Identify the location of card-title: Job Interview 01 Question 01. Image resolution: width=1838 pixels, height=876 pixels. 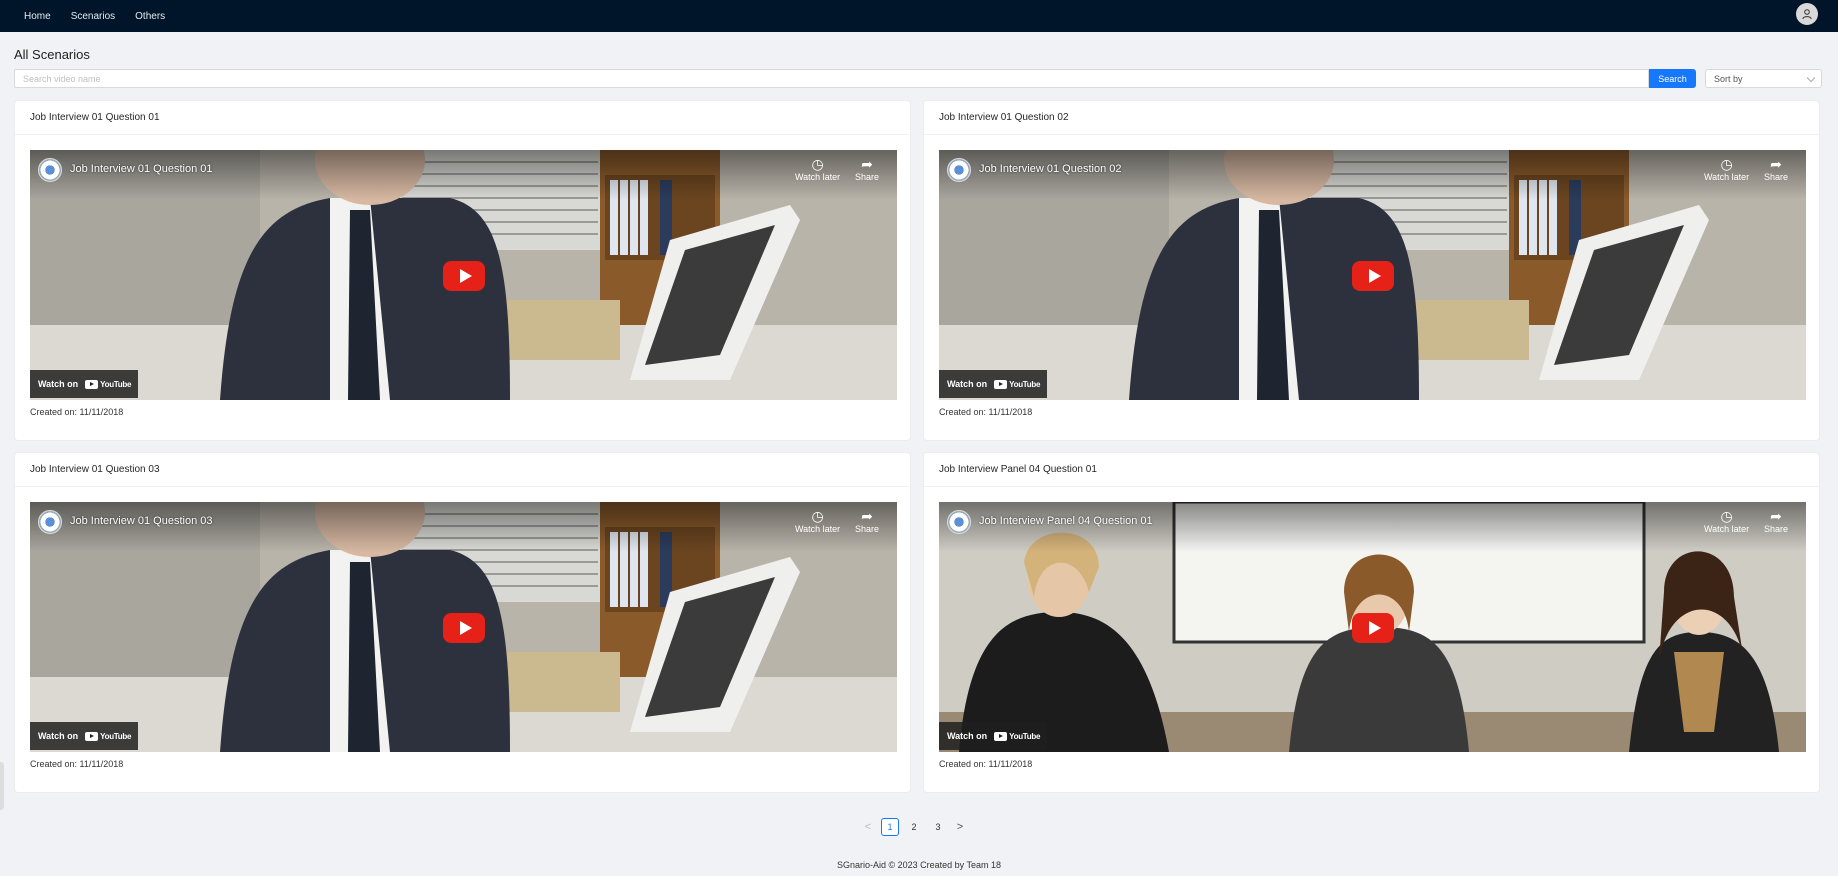
(462, 118).